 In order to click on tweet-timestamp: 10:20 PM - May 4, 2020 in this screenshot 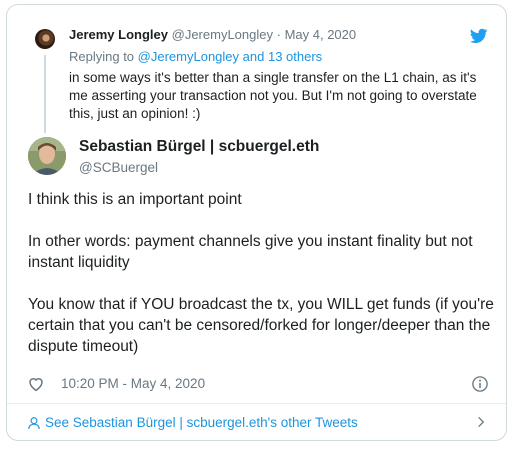, I will do `click(133, 383)`.